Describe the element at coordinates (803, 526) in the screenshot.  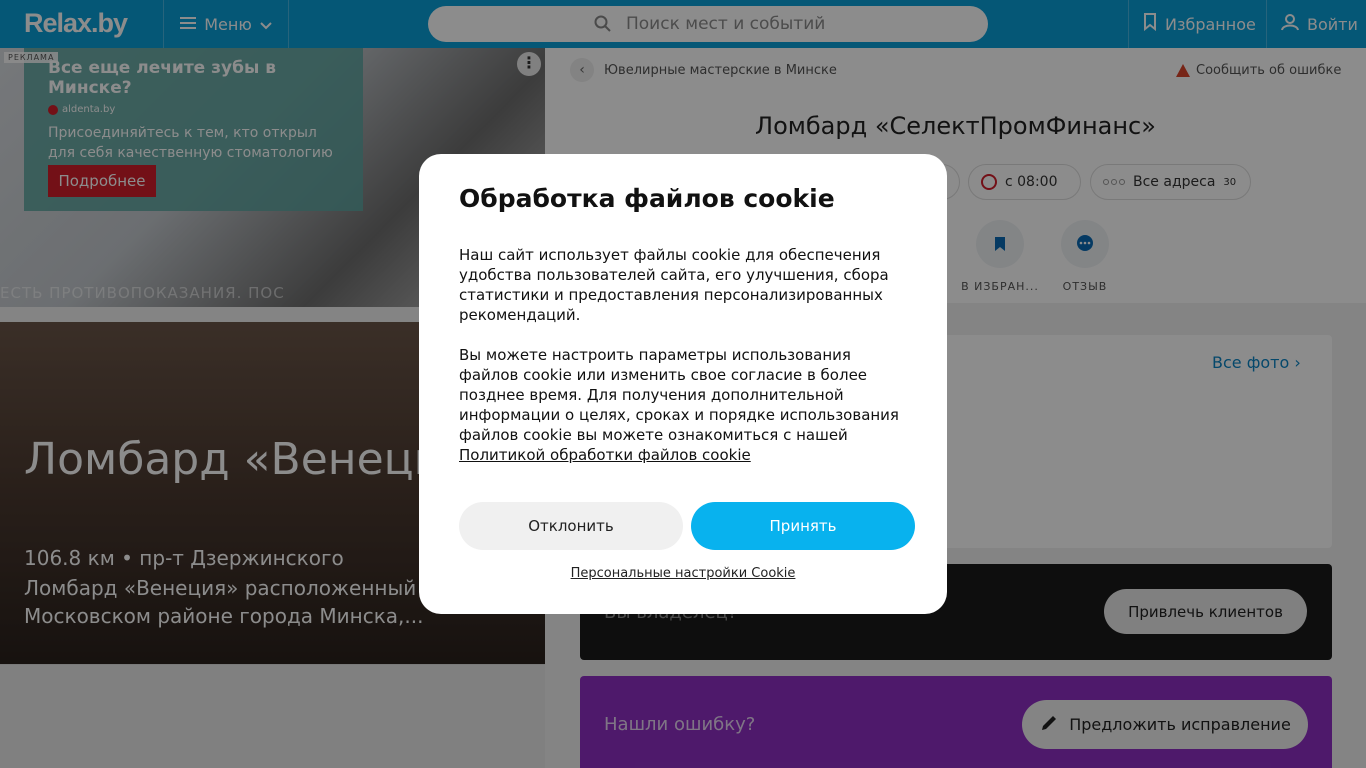
I see `accept-button: Принять` at that location.